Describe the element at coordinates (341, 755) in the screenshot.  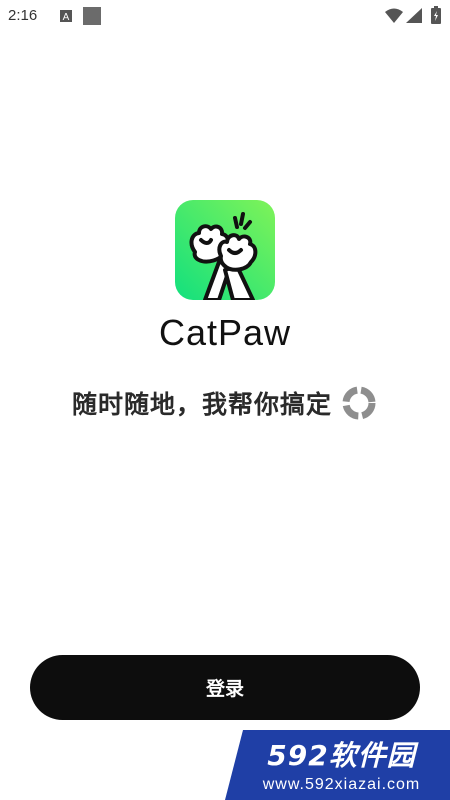
I see `watermark-brand: 592软件园` at that location.